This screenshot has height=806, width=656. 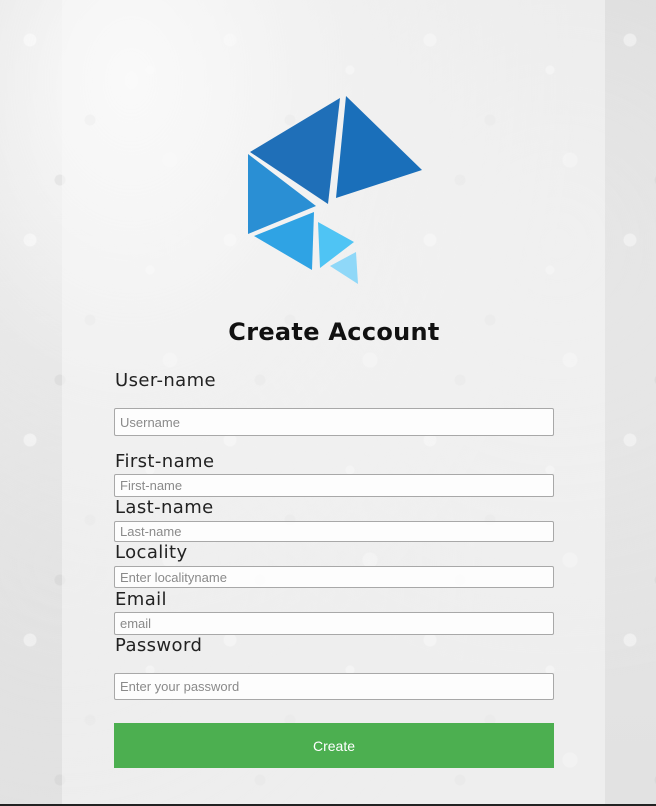 What do you see at coordinates (335, 190) in the screenshot?
I see `logo-icon` at bounding box center [335, 190].